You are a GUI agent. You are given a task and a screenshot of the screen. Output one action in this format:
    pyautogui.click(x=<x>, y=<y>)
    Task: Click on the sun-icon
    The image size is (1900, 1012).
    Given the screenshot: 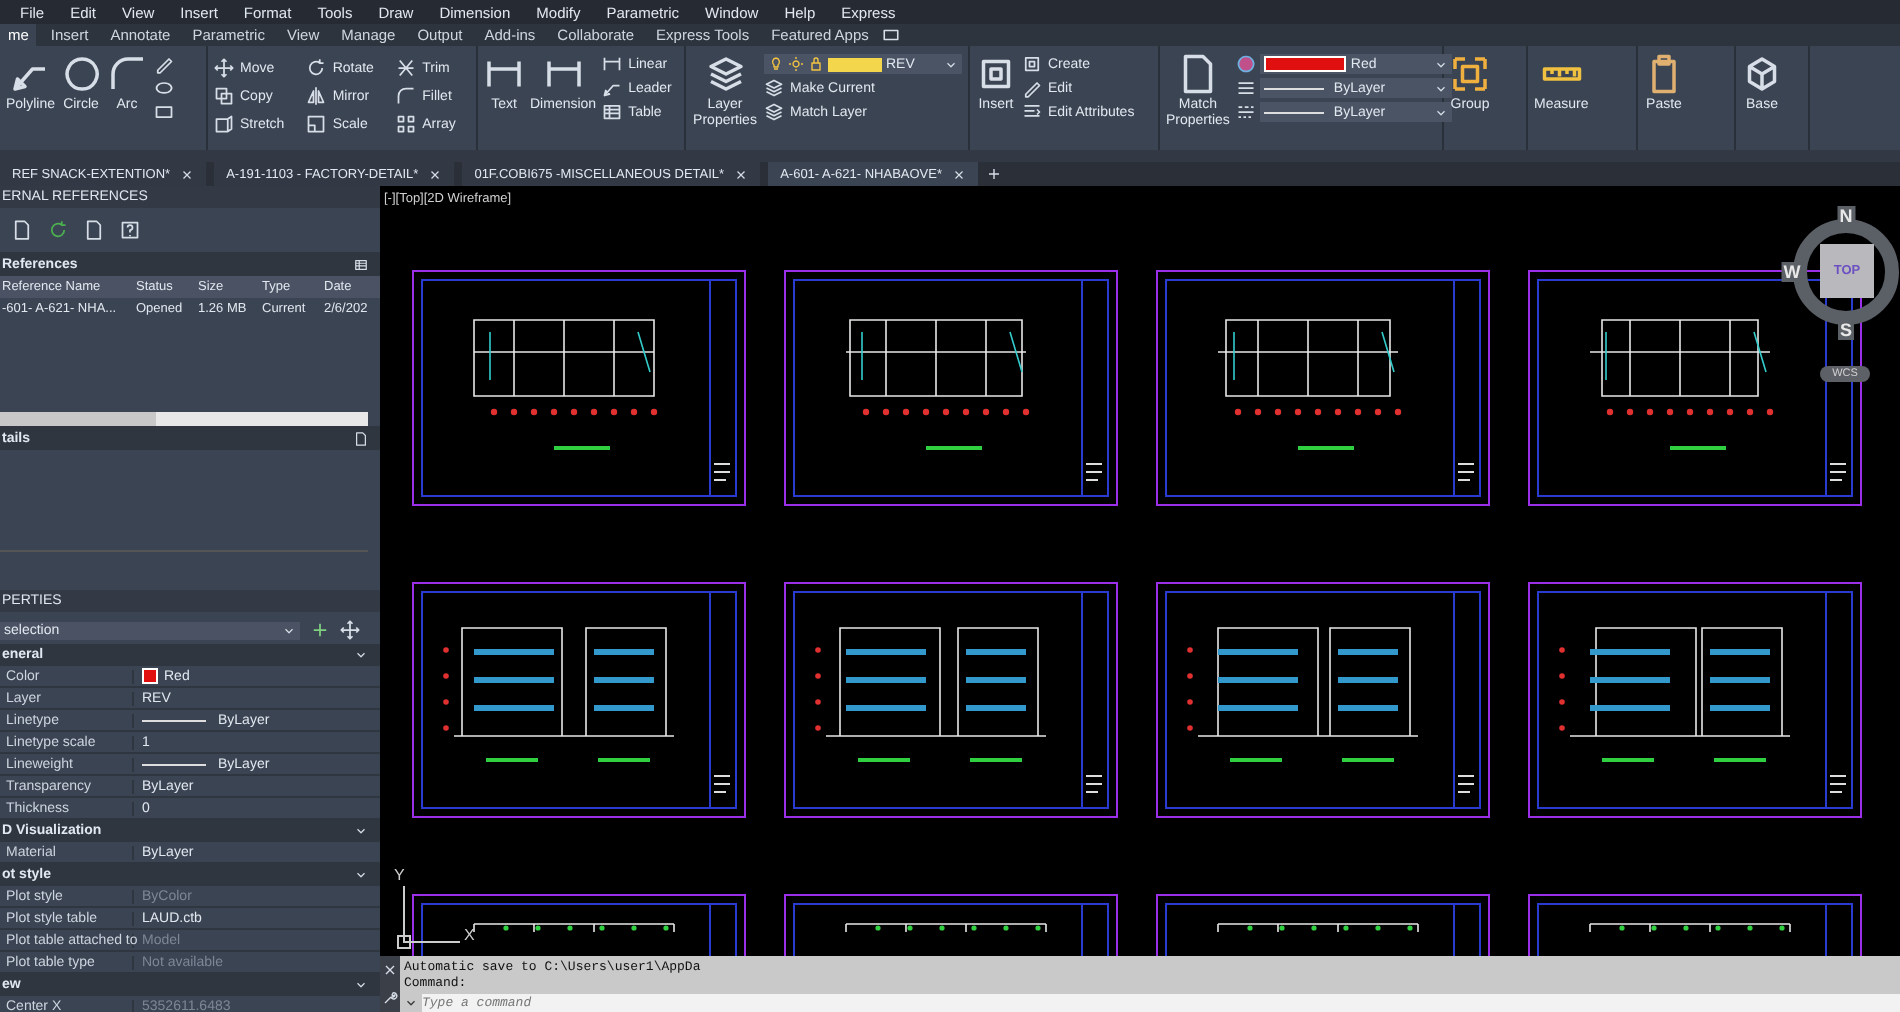 What is the action you would take?
    pyautogui.click(x=796, y=64)
    